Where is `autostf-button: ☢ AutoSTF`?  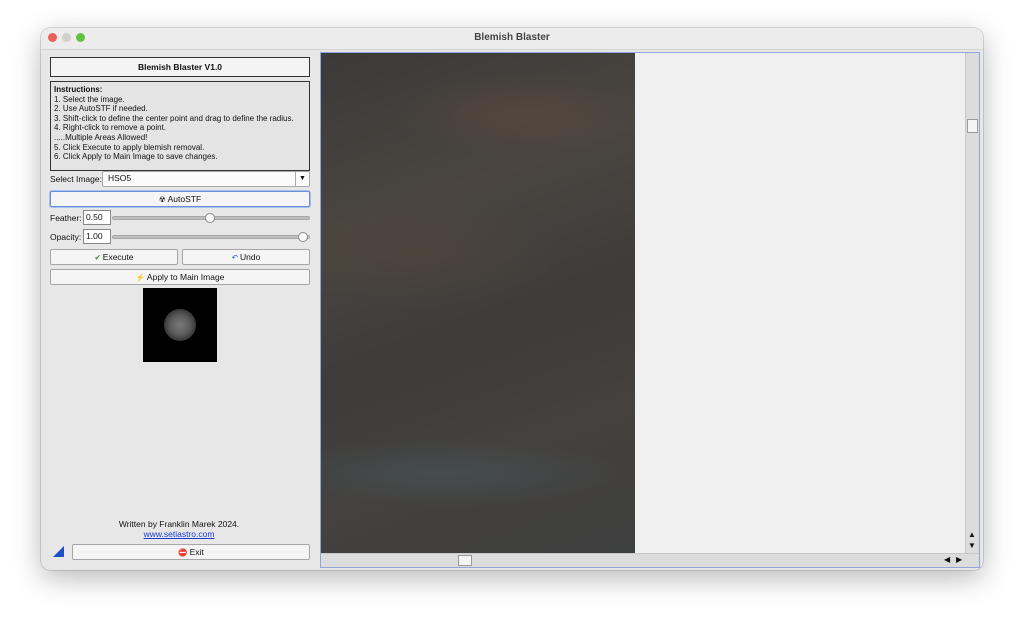
autostf-button: ☢ AutoSTF is located at coordinates (180, 199).